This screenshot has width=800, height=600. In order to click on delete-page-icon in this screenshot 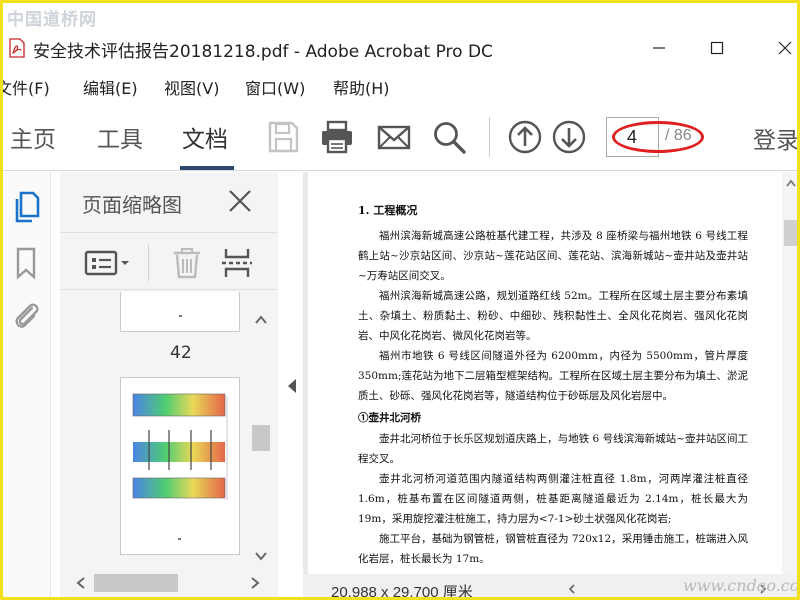, I will do `click(187, 263)`.